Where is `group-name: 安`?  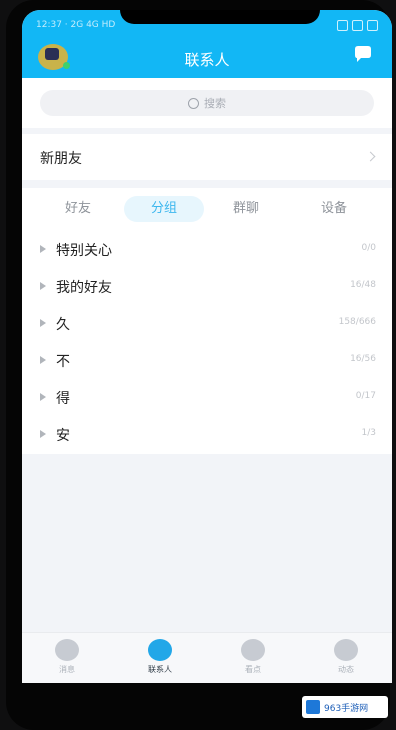
group-name: 安 is located at coordinates (63, 436).